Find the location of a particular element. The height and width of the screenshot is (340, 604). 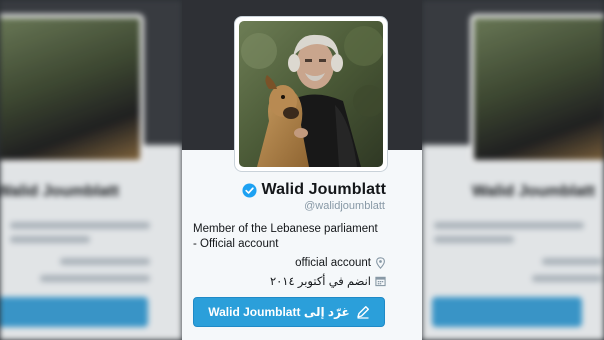

profile-handle: @walidjoumblatt is located at coordinates (344, 206).